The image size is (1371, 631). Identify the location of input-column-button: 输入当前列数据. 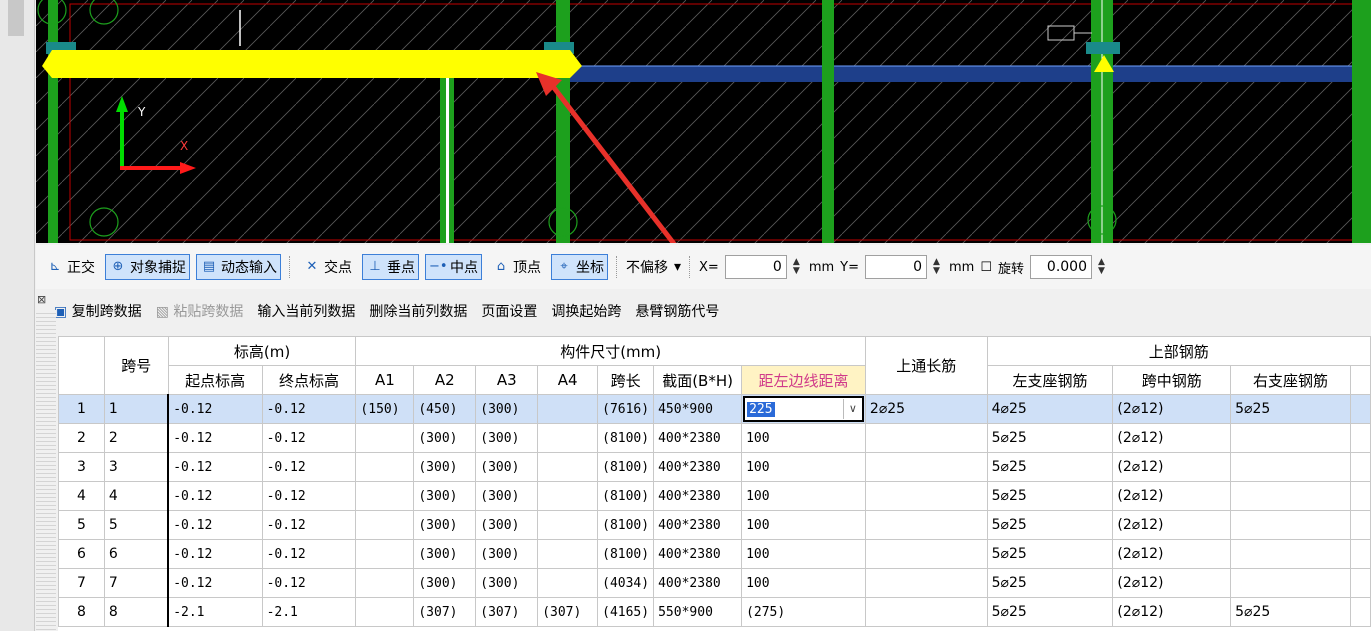
(306, 311).